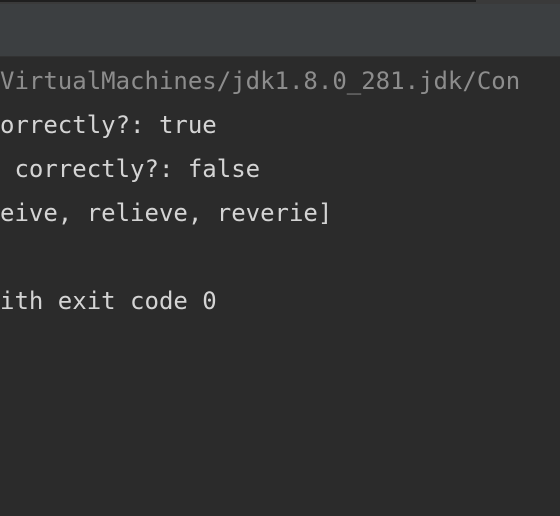  I want to click on console-line-exit-code: ith exit code 0, so click(108, 301).